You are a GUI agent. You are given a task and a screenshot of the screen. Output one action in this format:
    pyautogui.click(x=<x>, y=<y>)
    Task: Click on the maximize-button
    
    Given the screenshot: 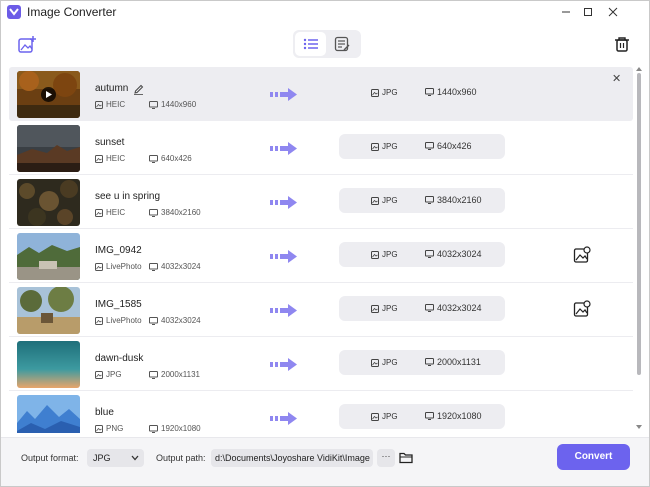 What is the action you would take?
    pyautogui.click(x=588, y=12)
    